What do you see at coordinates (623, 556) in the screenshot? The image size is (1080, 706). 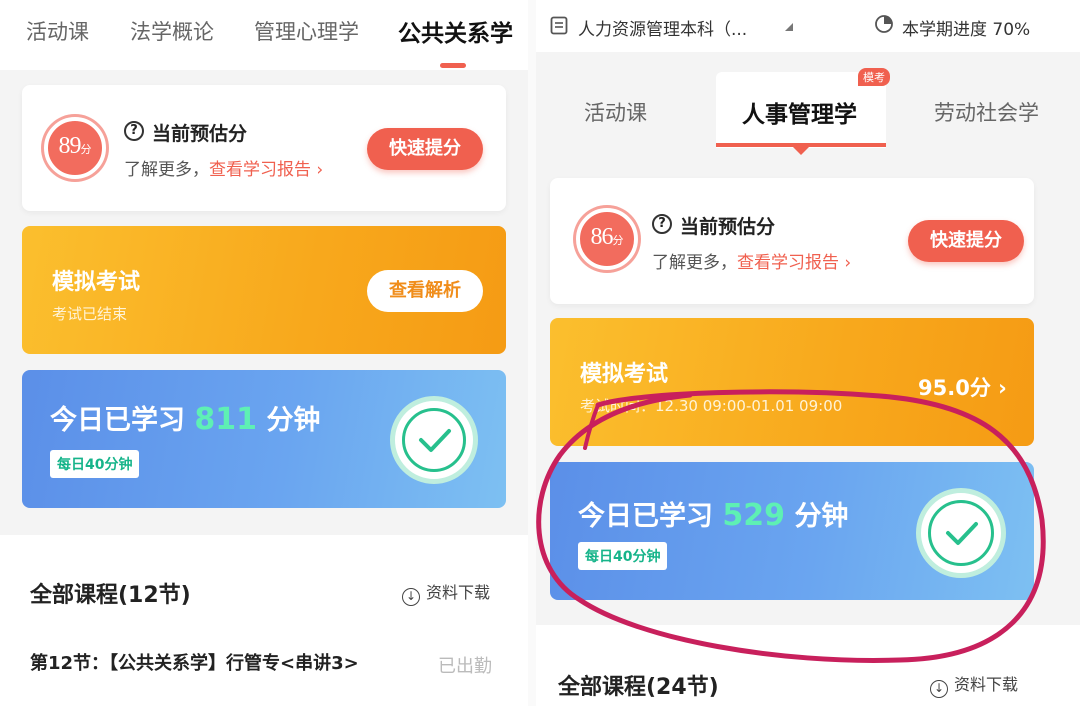 I see `daily-goal-tag-right: 每日40分钟` at bounding box center [623, 556].